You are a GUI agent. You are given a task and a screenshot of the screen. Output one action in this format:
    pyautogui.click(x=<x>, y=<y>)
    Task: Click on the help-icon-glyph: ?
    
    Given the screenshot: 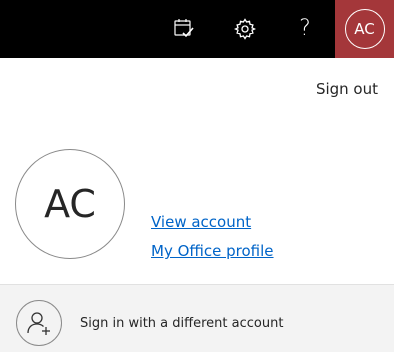 What is the action you would take?
    pyautogui.click(x=305, y=28)
    